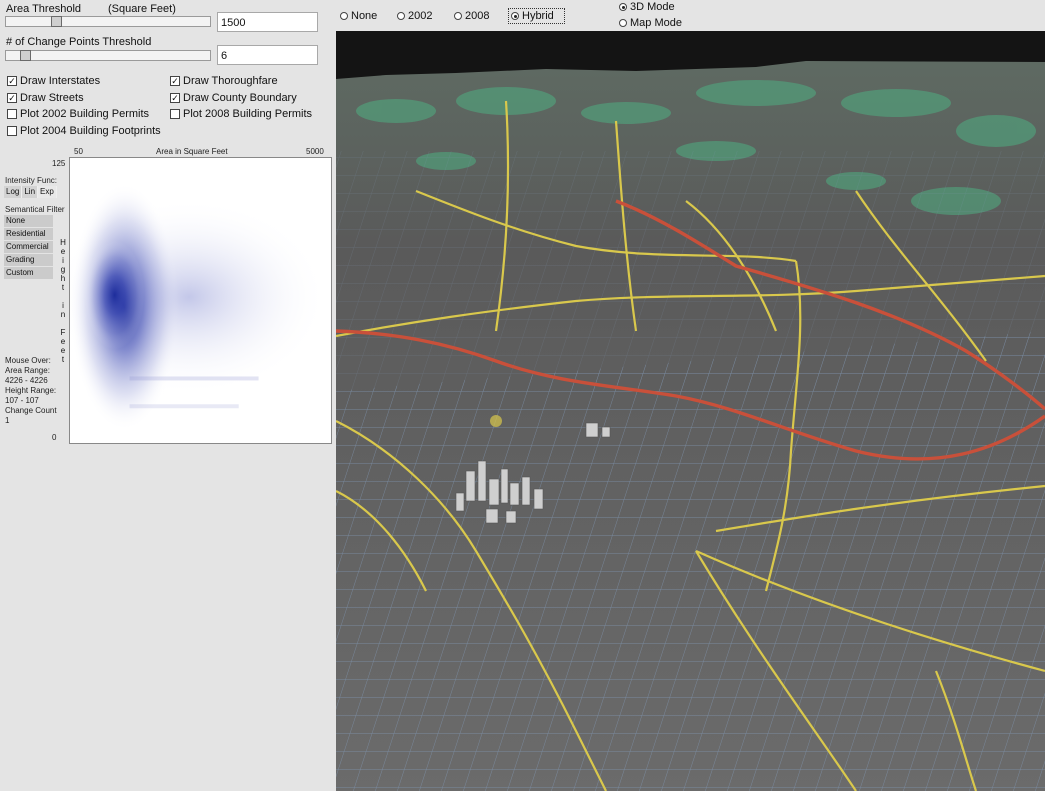 The image size is (1045, 791). I want to click on area-threshold-unit: (Square Feet), so click(142, 9).